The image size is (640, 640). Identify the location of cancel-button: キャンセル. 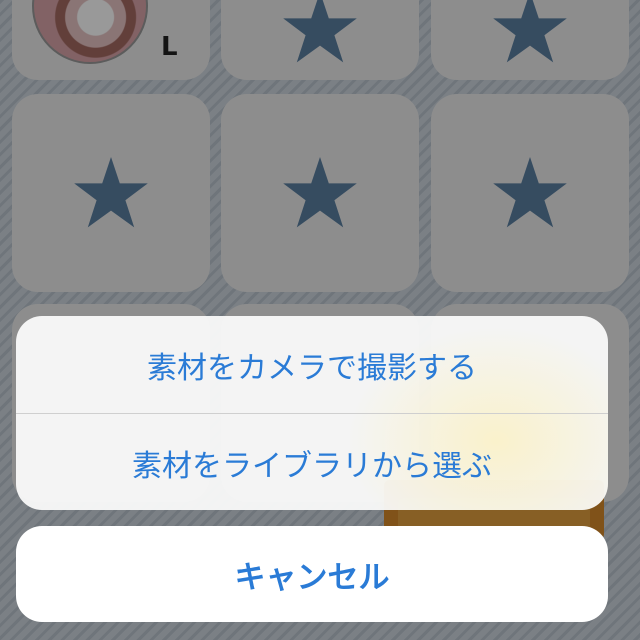
(312, 574).